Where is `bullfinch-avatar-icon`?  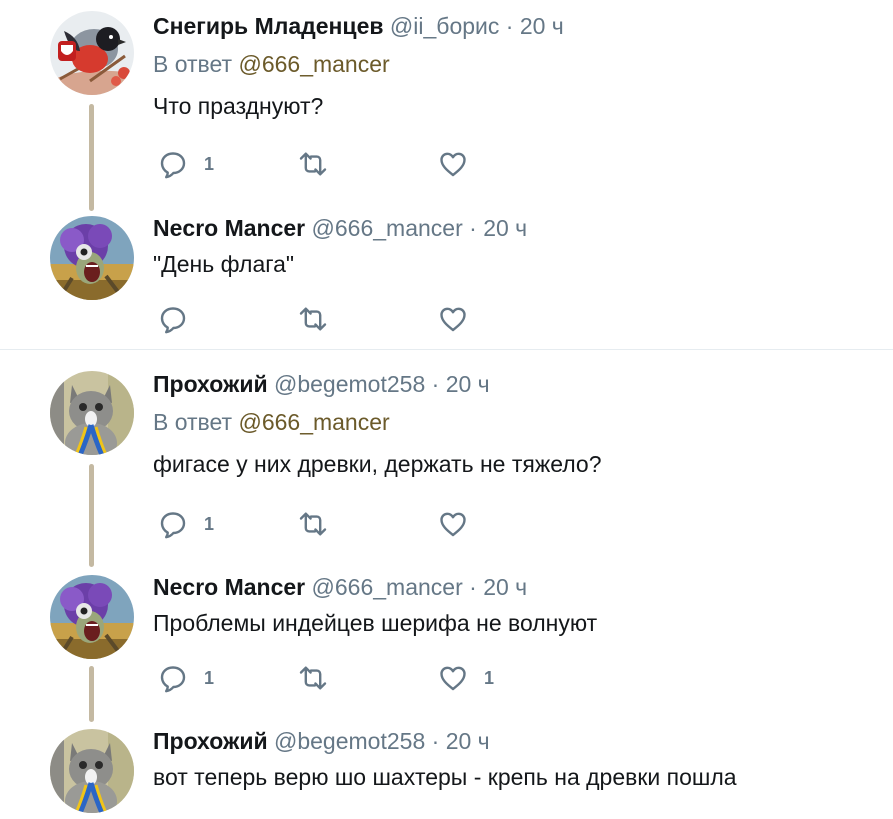 bullfinch-avatar-icon is located at coordinates (92, 53).